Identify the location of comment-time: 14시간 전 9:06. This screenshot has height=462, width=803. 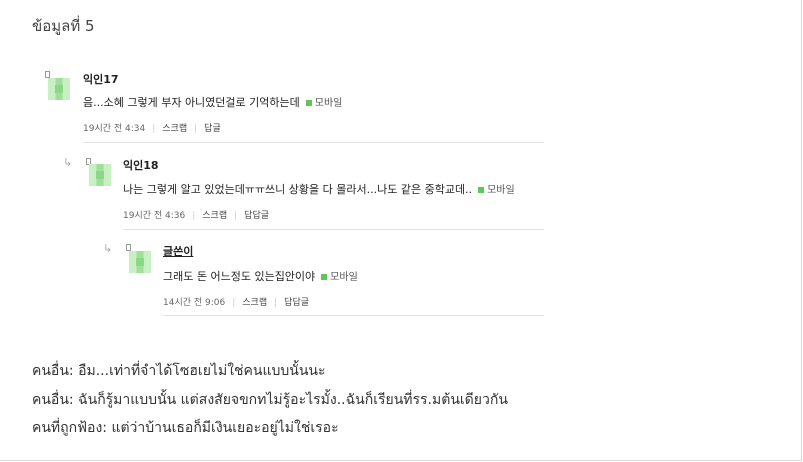
(194, 303).